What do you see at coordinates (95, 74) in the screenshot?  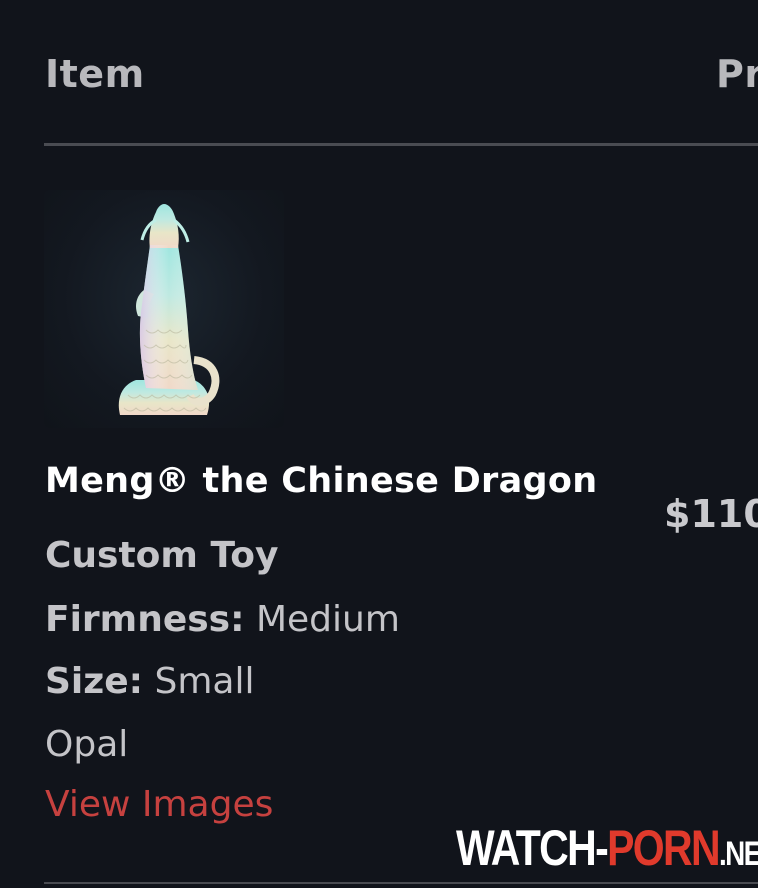 I see `column-header-item: Item` at bounding box center [95, 74].